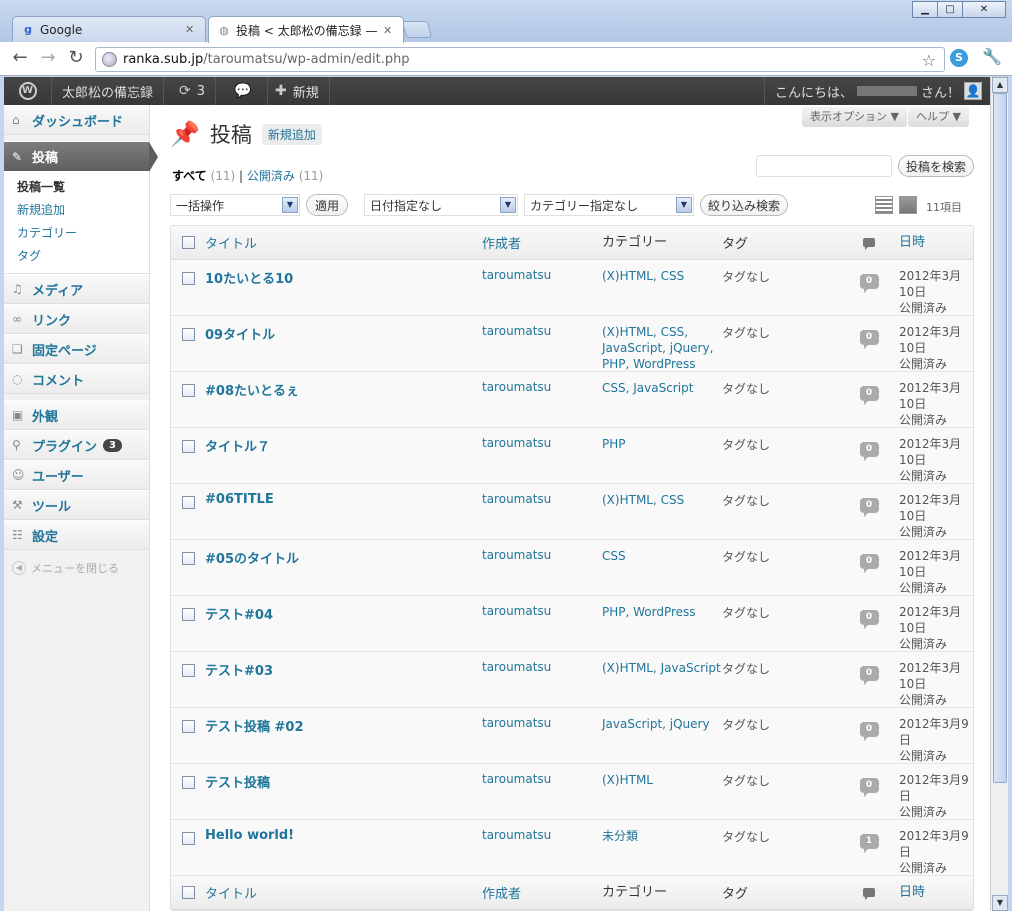  Describe the element at coordinates (343, 791) in the screenshot. I see `post-title-link: テスト投稿` at that location.